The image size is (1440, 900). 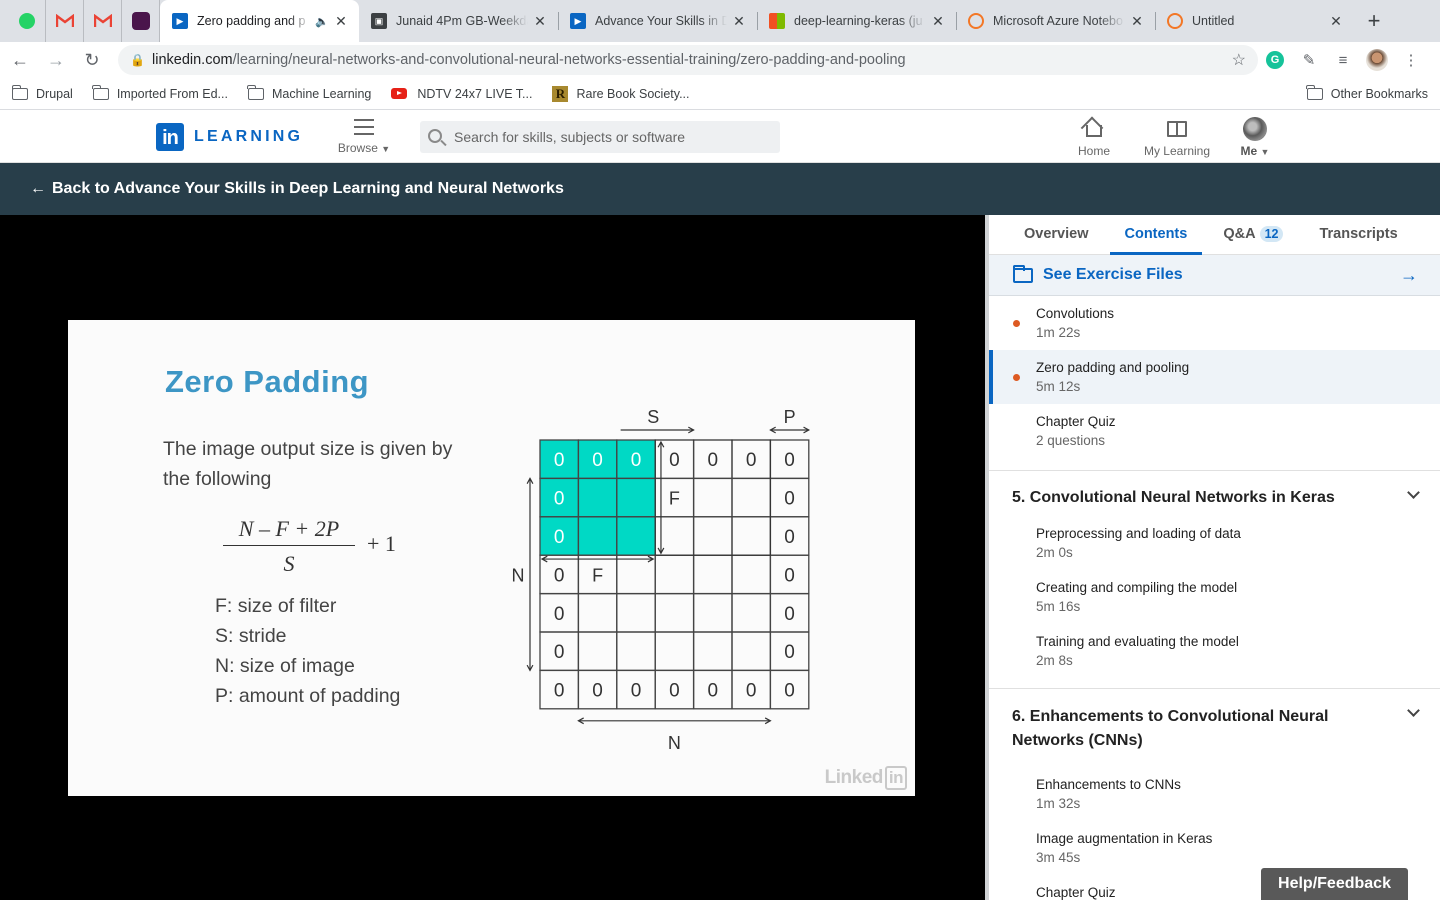 I want to click on list-item: Preprocessing and loading of data 2m 0s, so click(x=1214, y=543).